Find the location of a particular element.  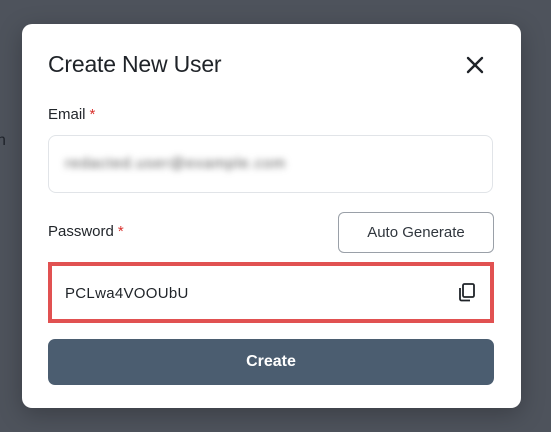

dialog-title: Create New User is located at coordinates (135, 64).